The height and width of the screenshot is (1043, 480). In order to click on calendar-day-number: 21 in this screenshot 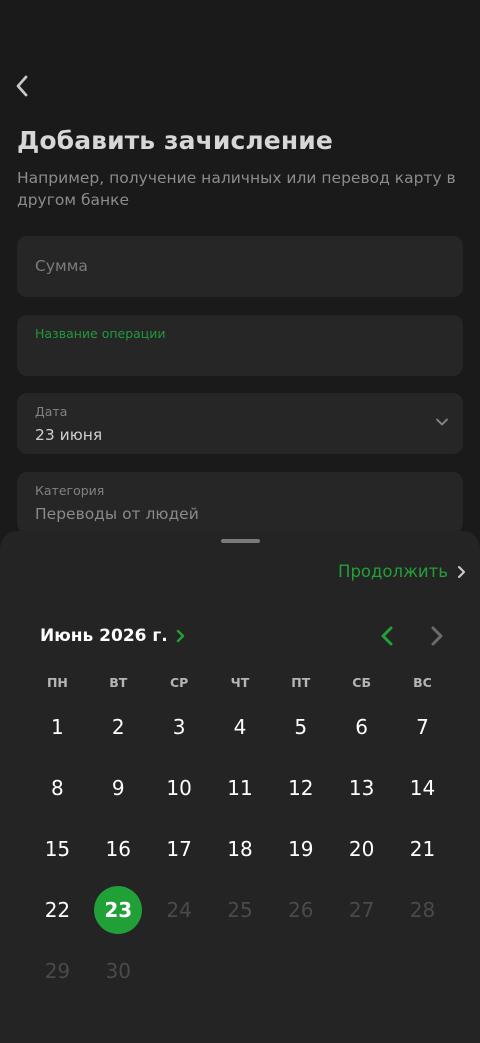, I will do `click(422, 848)`.